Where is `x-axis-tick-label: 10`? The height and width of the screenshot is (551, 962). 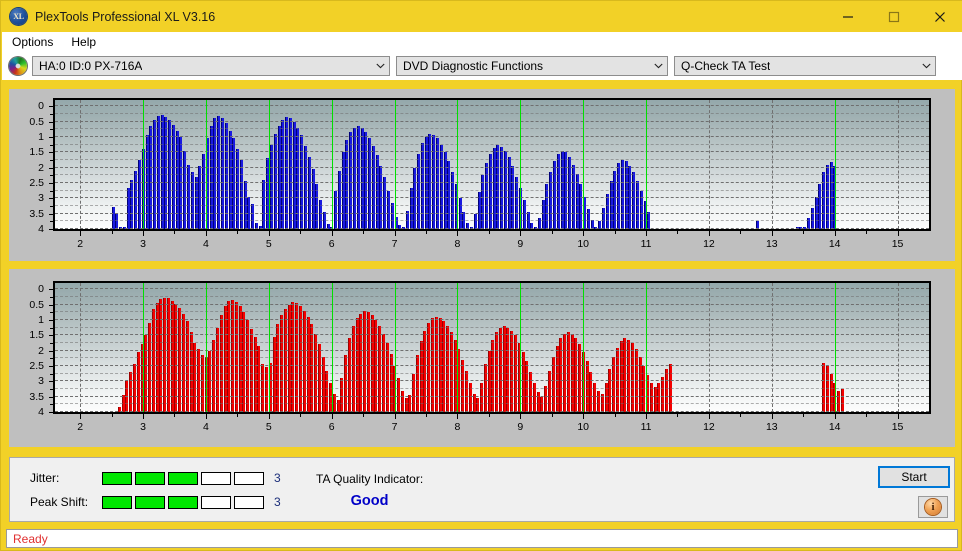 x-axis-tick-label: 10 is located at coordinates (583, 427).